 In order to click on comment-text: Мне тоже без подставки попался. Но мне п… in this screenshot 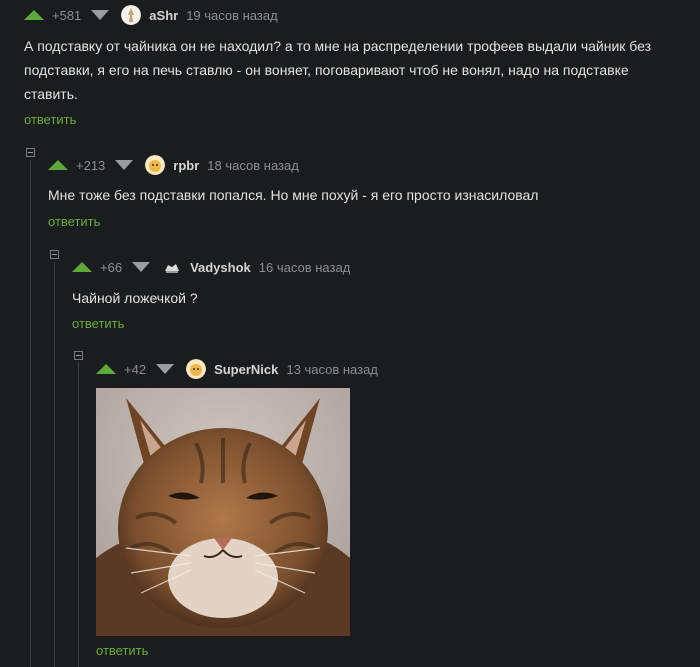, I will do `click(293, 195)`.